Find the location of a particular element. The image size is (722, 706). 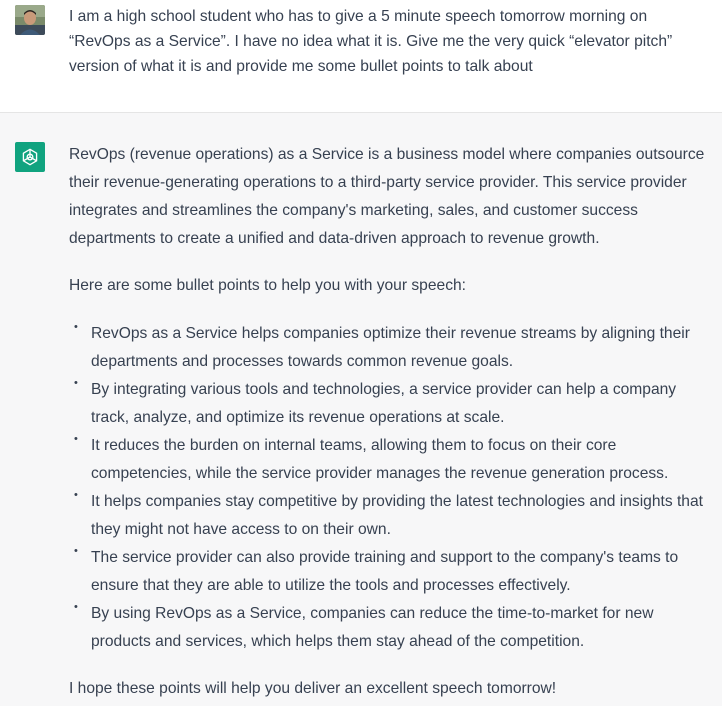

user-avatar-photo-icon is located at coordinates (30, 20).